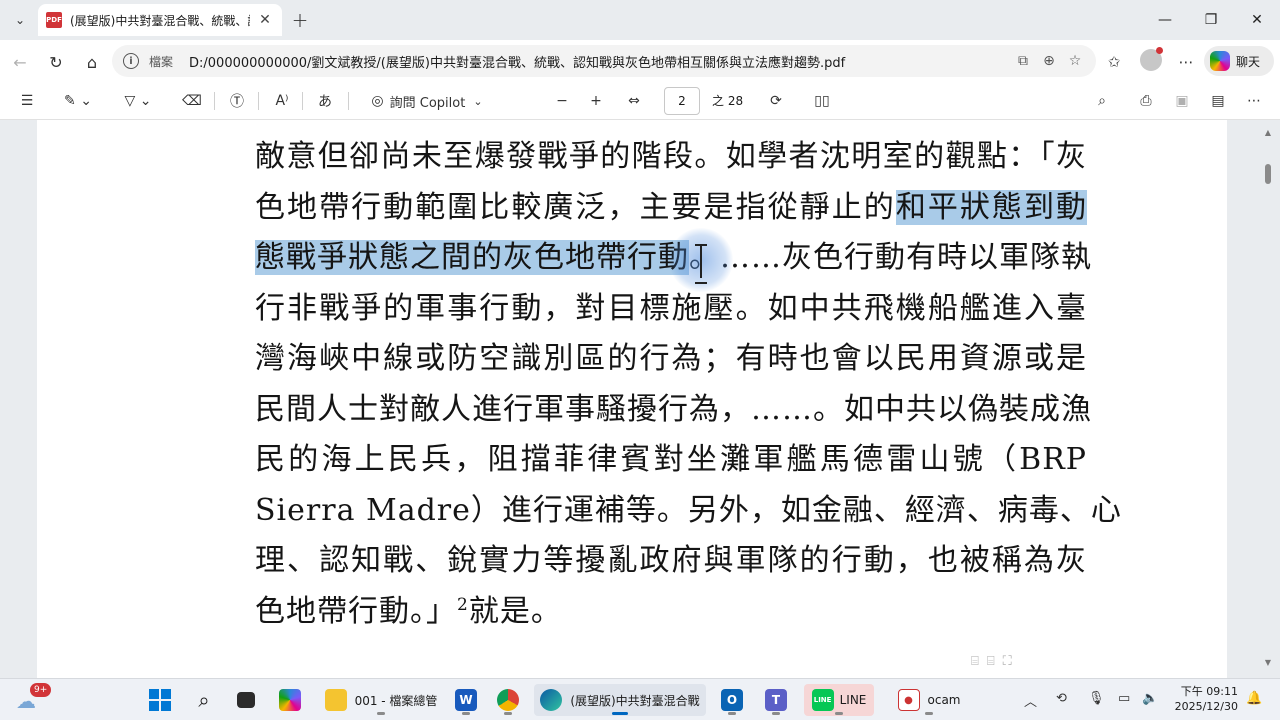 The width and height of the screenshot is (1280, 720). I want to click on close-window-button: ✕, so click(1257, 20).